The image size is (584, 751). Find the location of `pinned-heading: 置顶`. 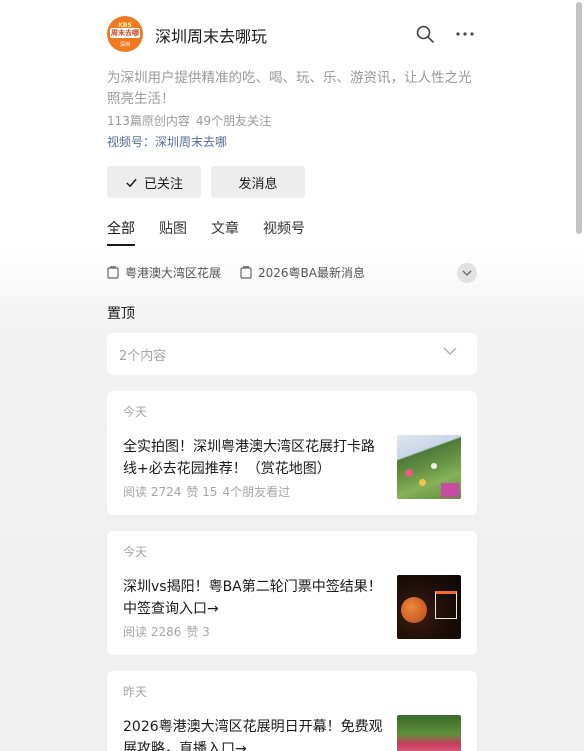

pinned-heading: 置顶 is located at coordinates (121, 314).